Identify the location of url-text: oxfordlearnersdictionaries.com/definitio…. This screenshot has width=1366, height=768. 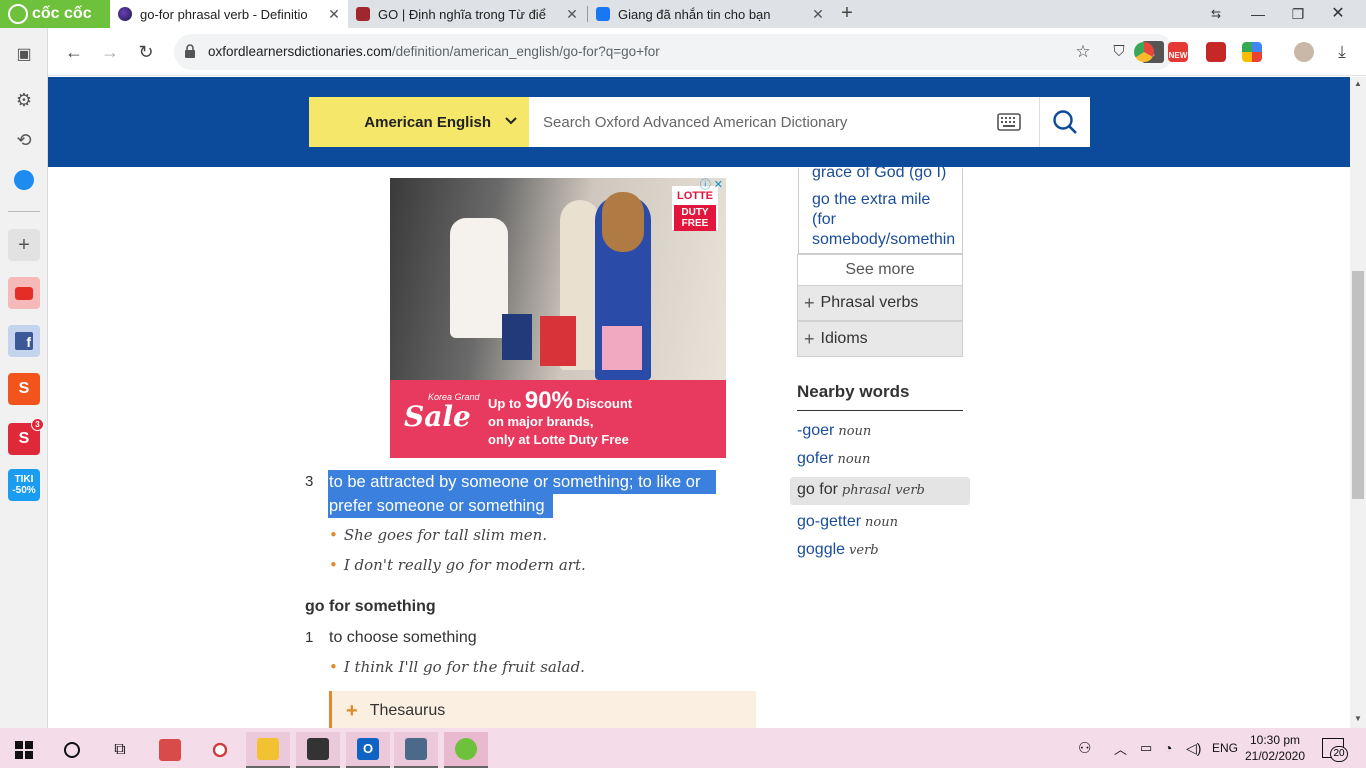
(434, 51).